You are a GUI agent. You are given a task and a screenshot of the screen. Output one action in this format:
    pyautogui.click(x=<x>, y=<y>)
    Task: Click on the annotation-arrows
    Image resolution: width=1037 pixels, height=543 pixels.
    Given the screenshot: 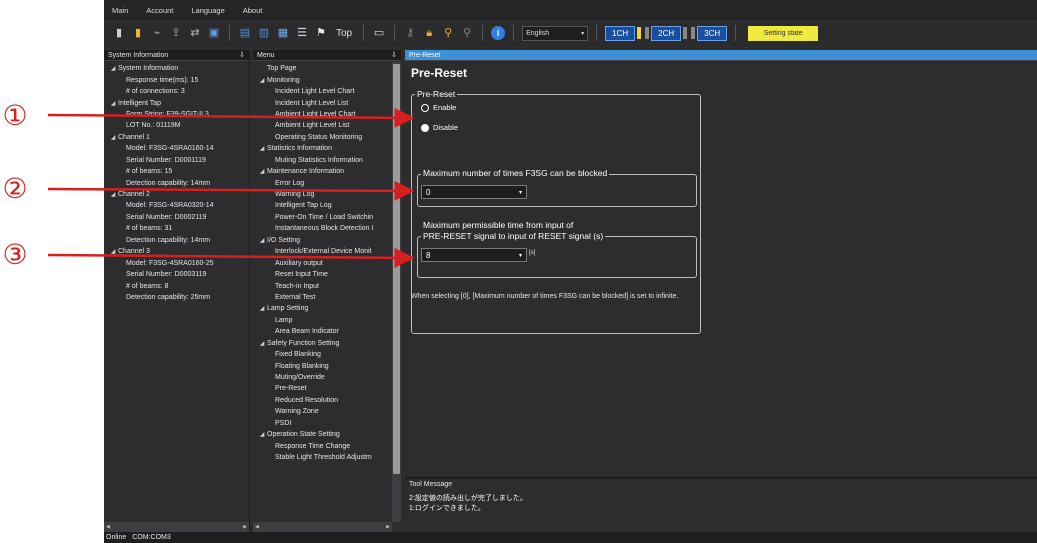 What is the action you would take?
    pyautogui.click(x=231, y=187)
    